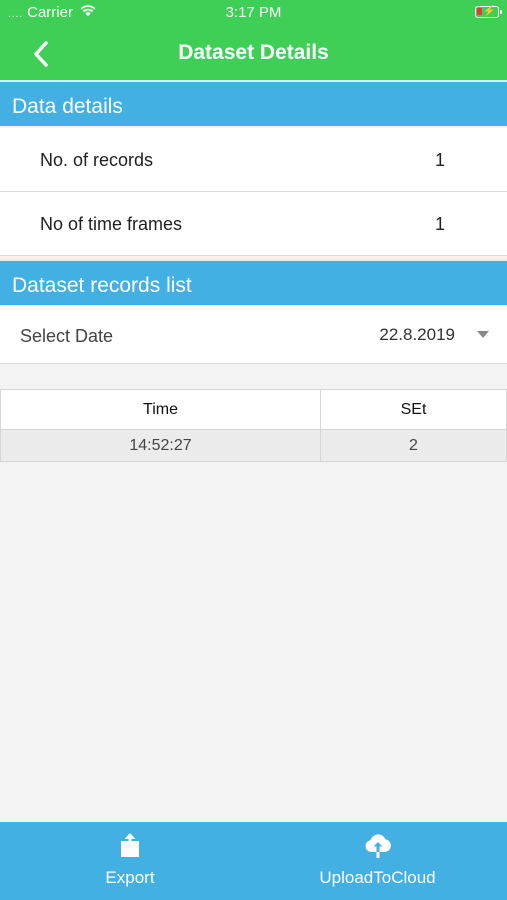  I want to click on export-label: Export, so click(130, 877).